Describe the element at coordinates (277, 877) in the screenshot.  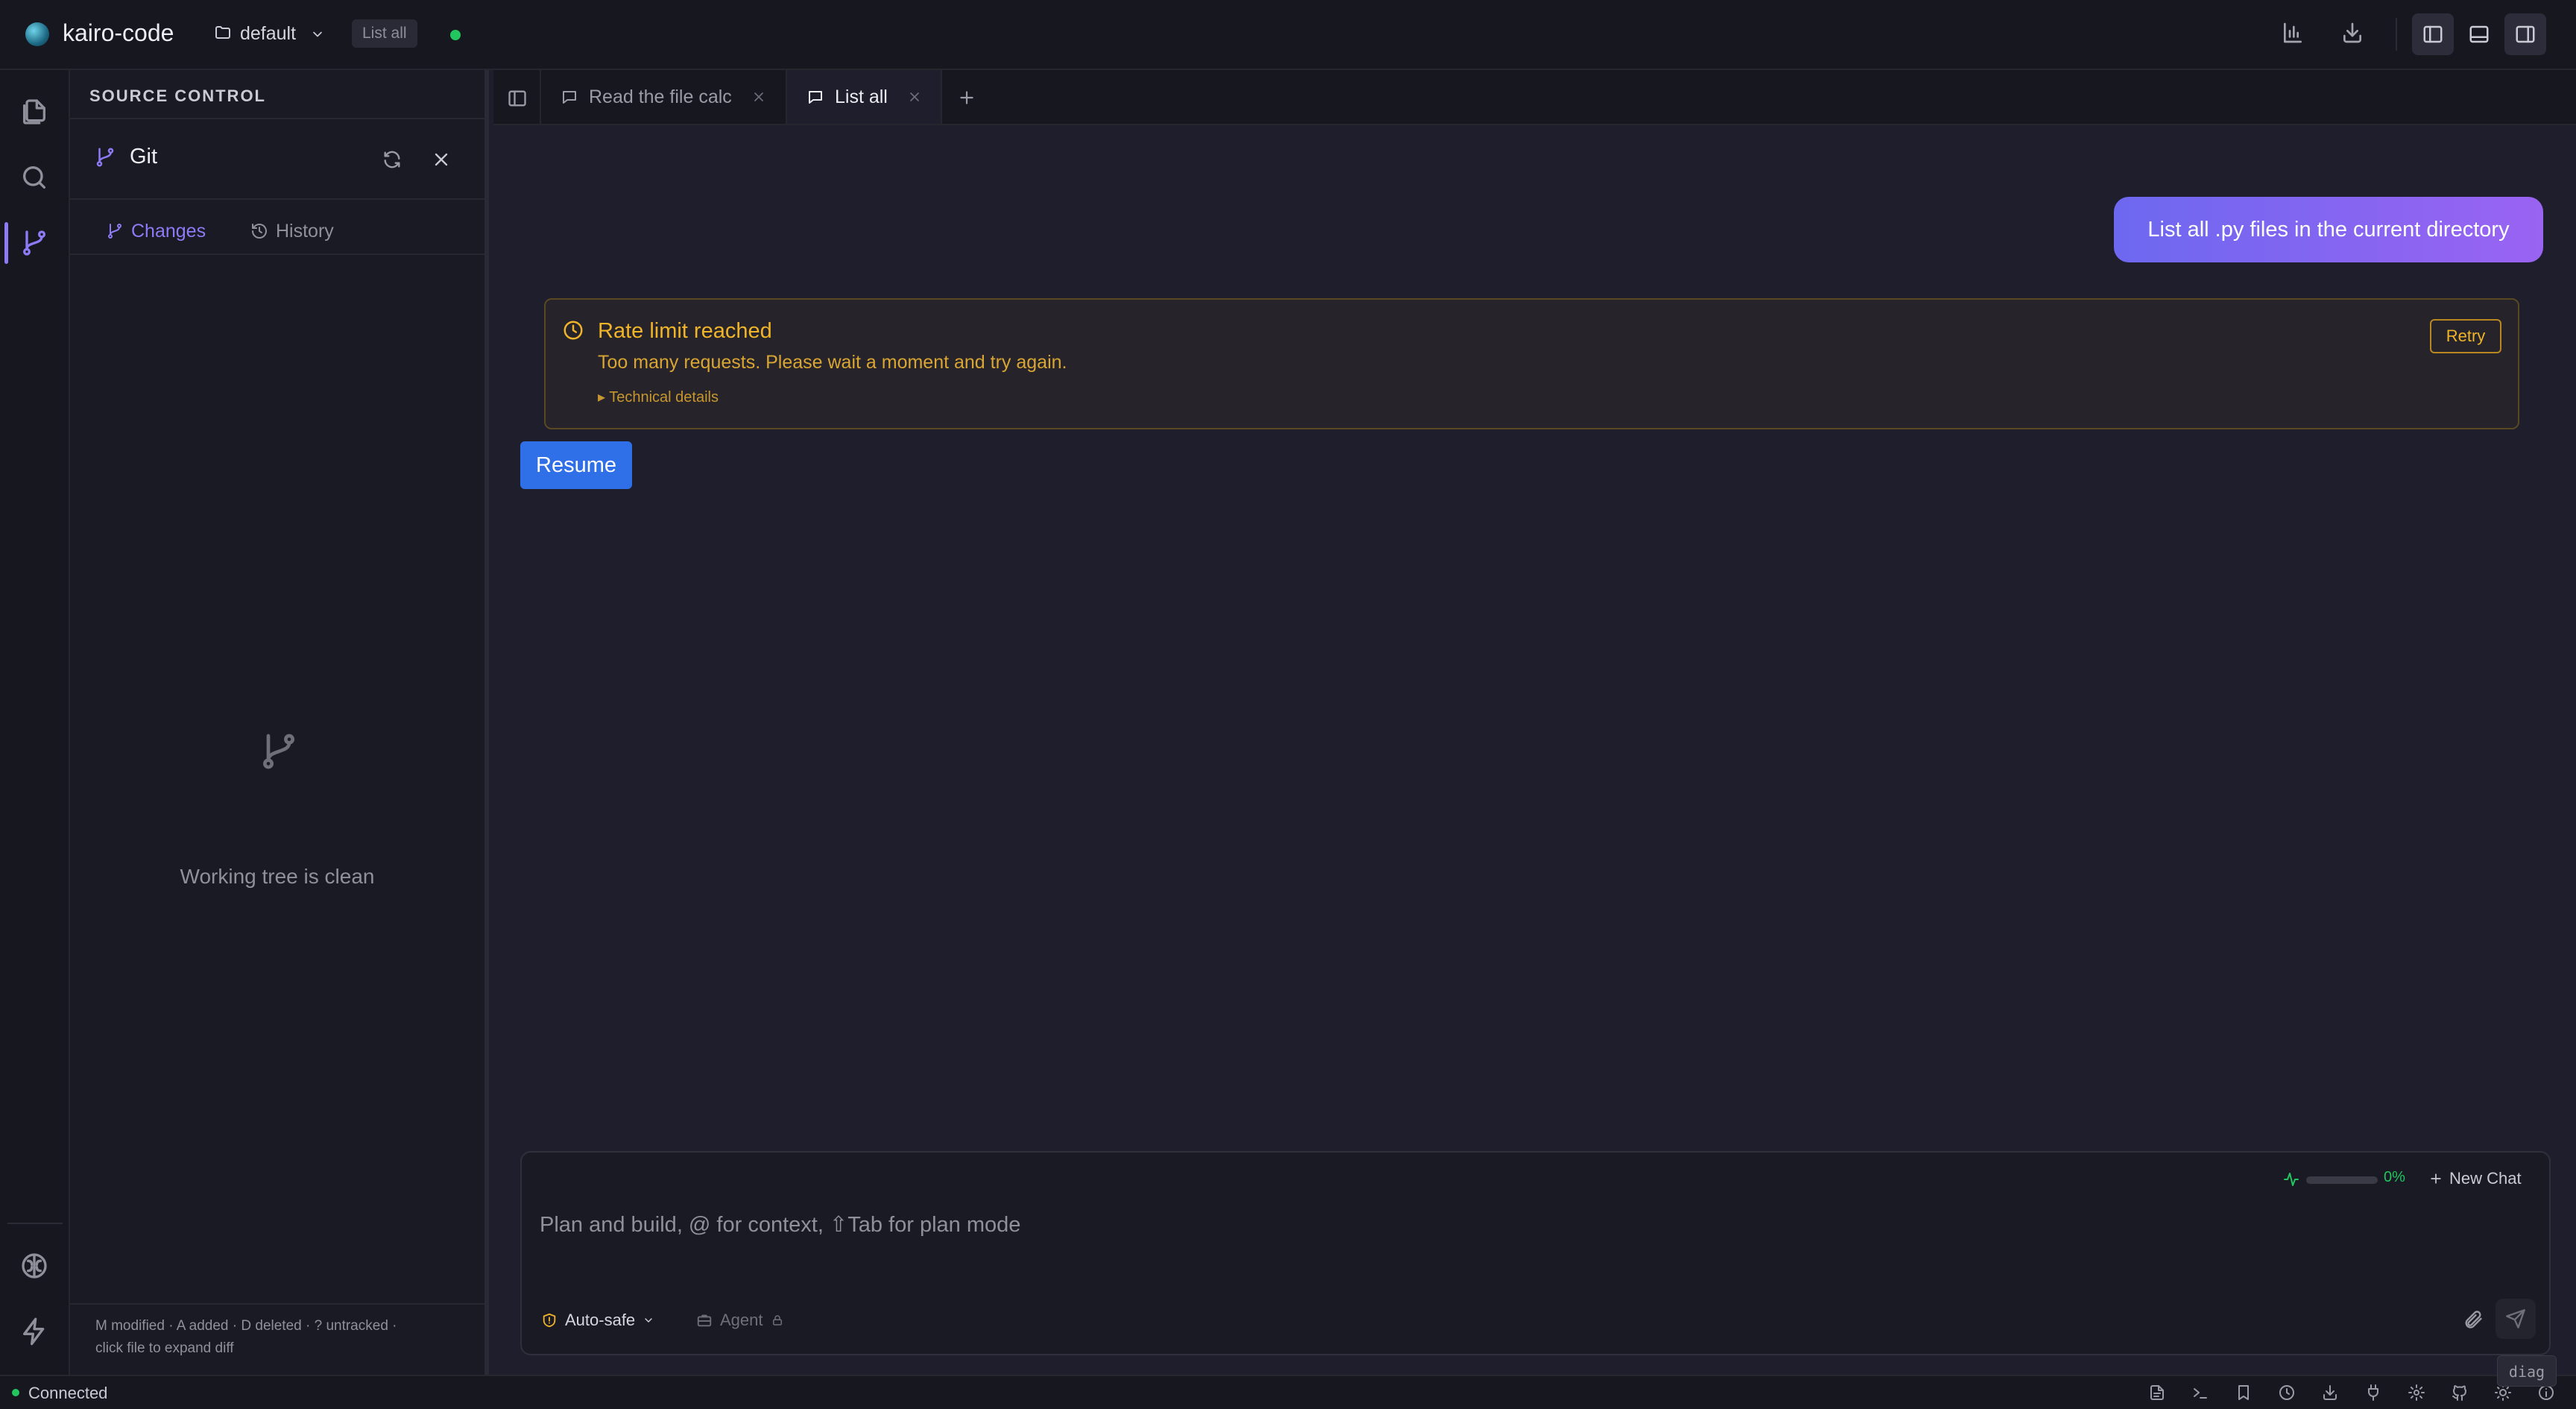
I see `empty-state-message: Working tree is clean` at that location.